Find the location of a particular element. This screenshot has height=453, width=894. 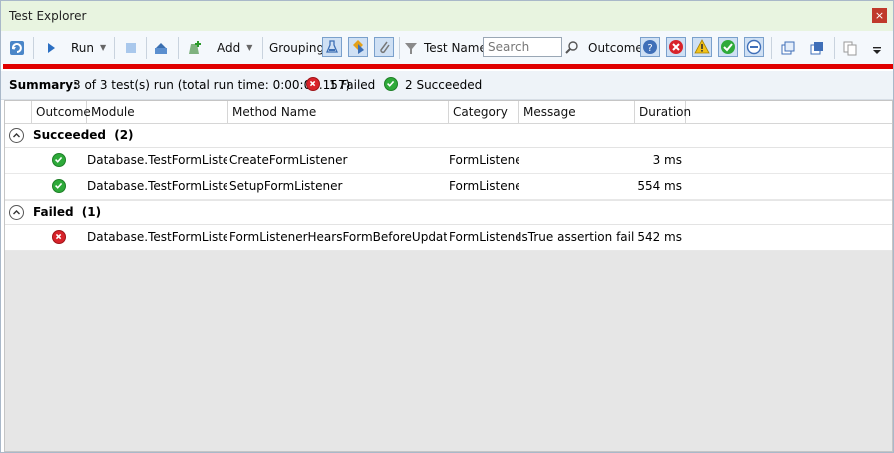

expand-all-button is located at coordinates (788, 47).